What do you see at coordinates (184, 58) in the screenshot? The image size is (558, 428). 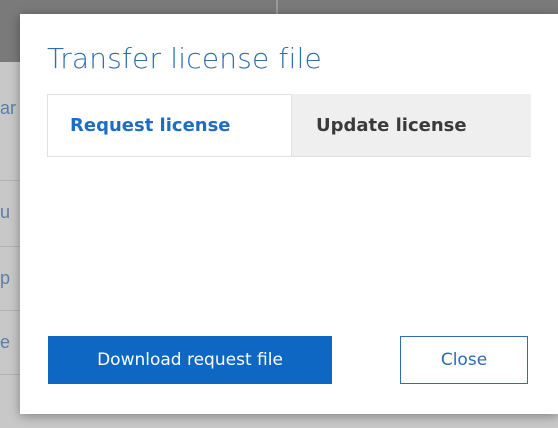 I see `dialog-title: Transfer license file` at bounding box center [184, 58].